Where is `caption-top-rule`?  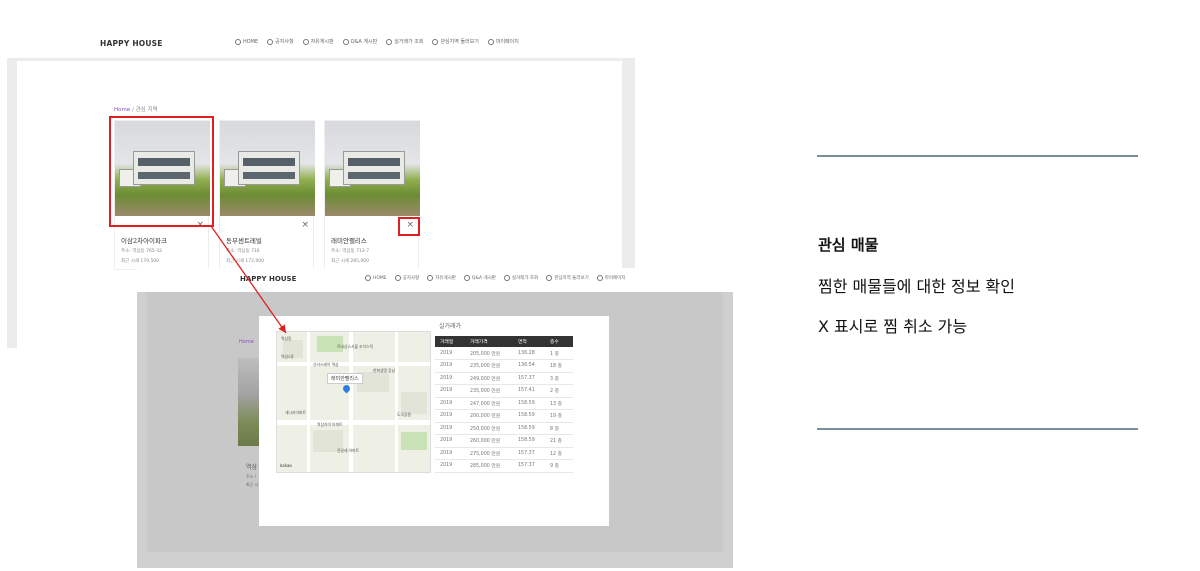
caption-top-rule is located at coordinates (977, 156).